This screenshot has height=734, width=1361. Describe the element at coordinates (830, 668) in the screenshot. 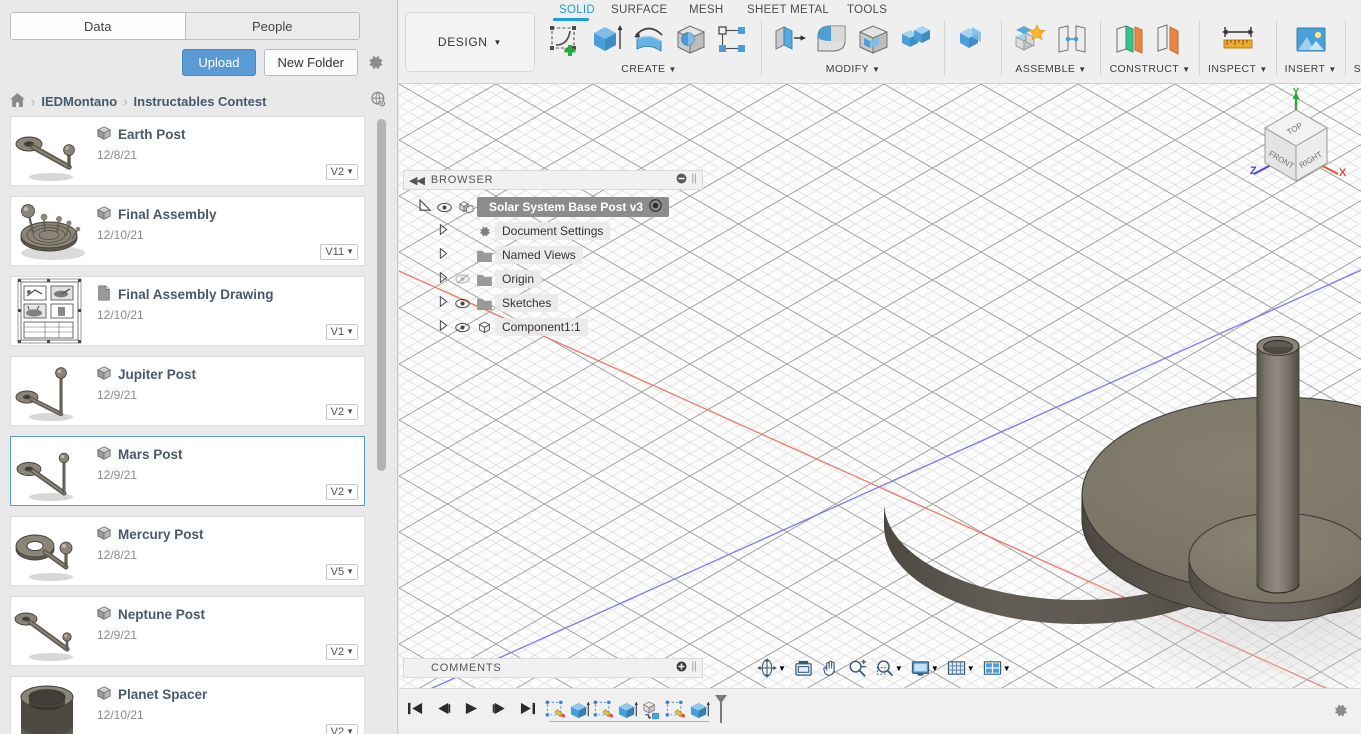

I see `pan-icon` at that location.